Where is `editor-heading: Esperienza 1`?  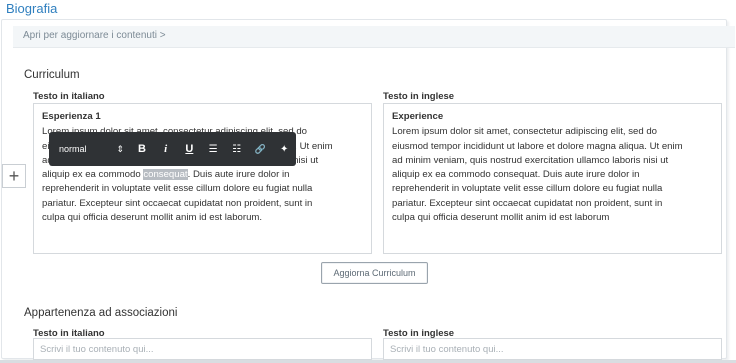
editor-heading: Esperienza 1 is located at coordinates (71, 116).